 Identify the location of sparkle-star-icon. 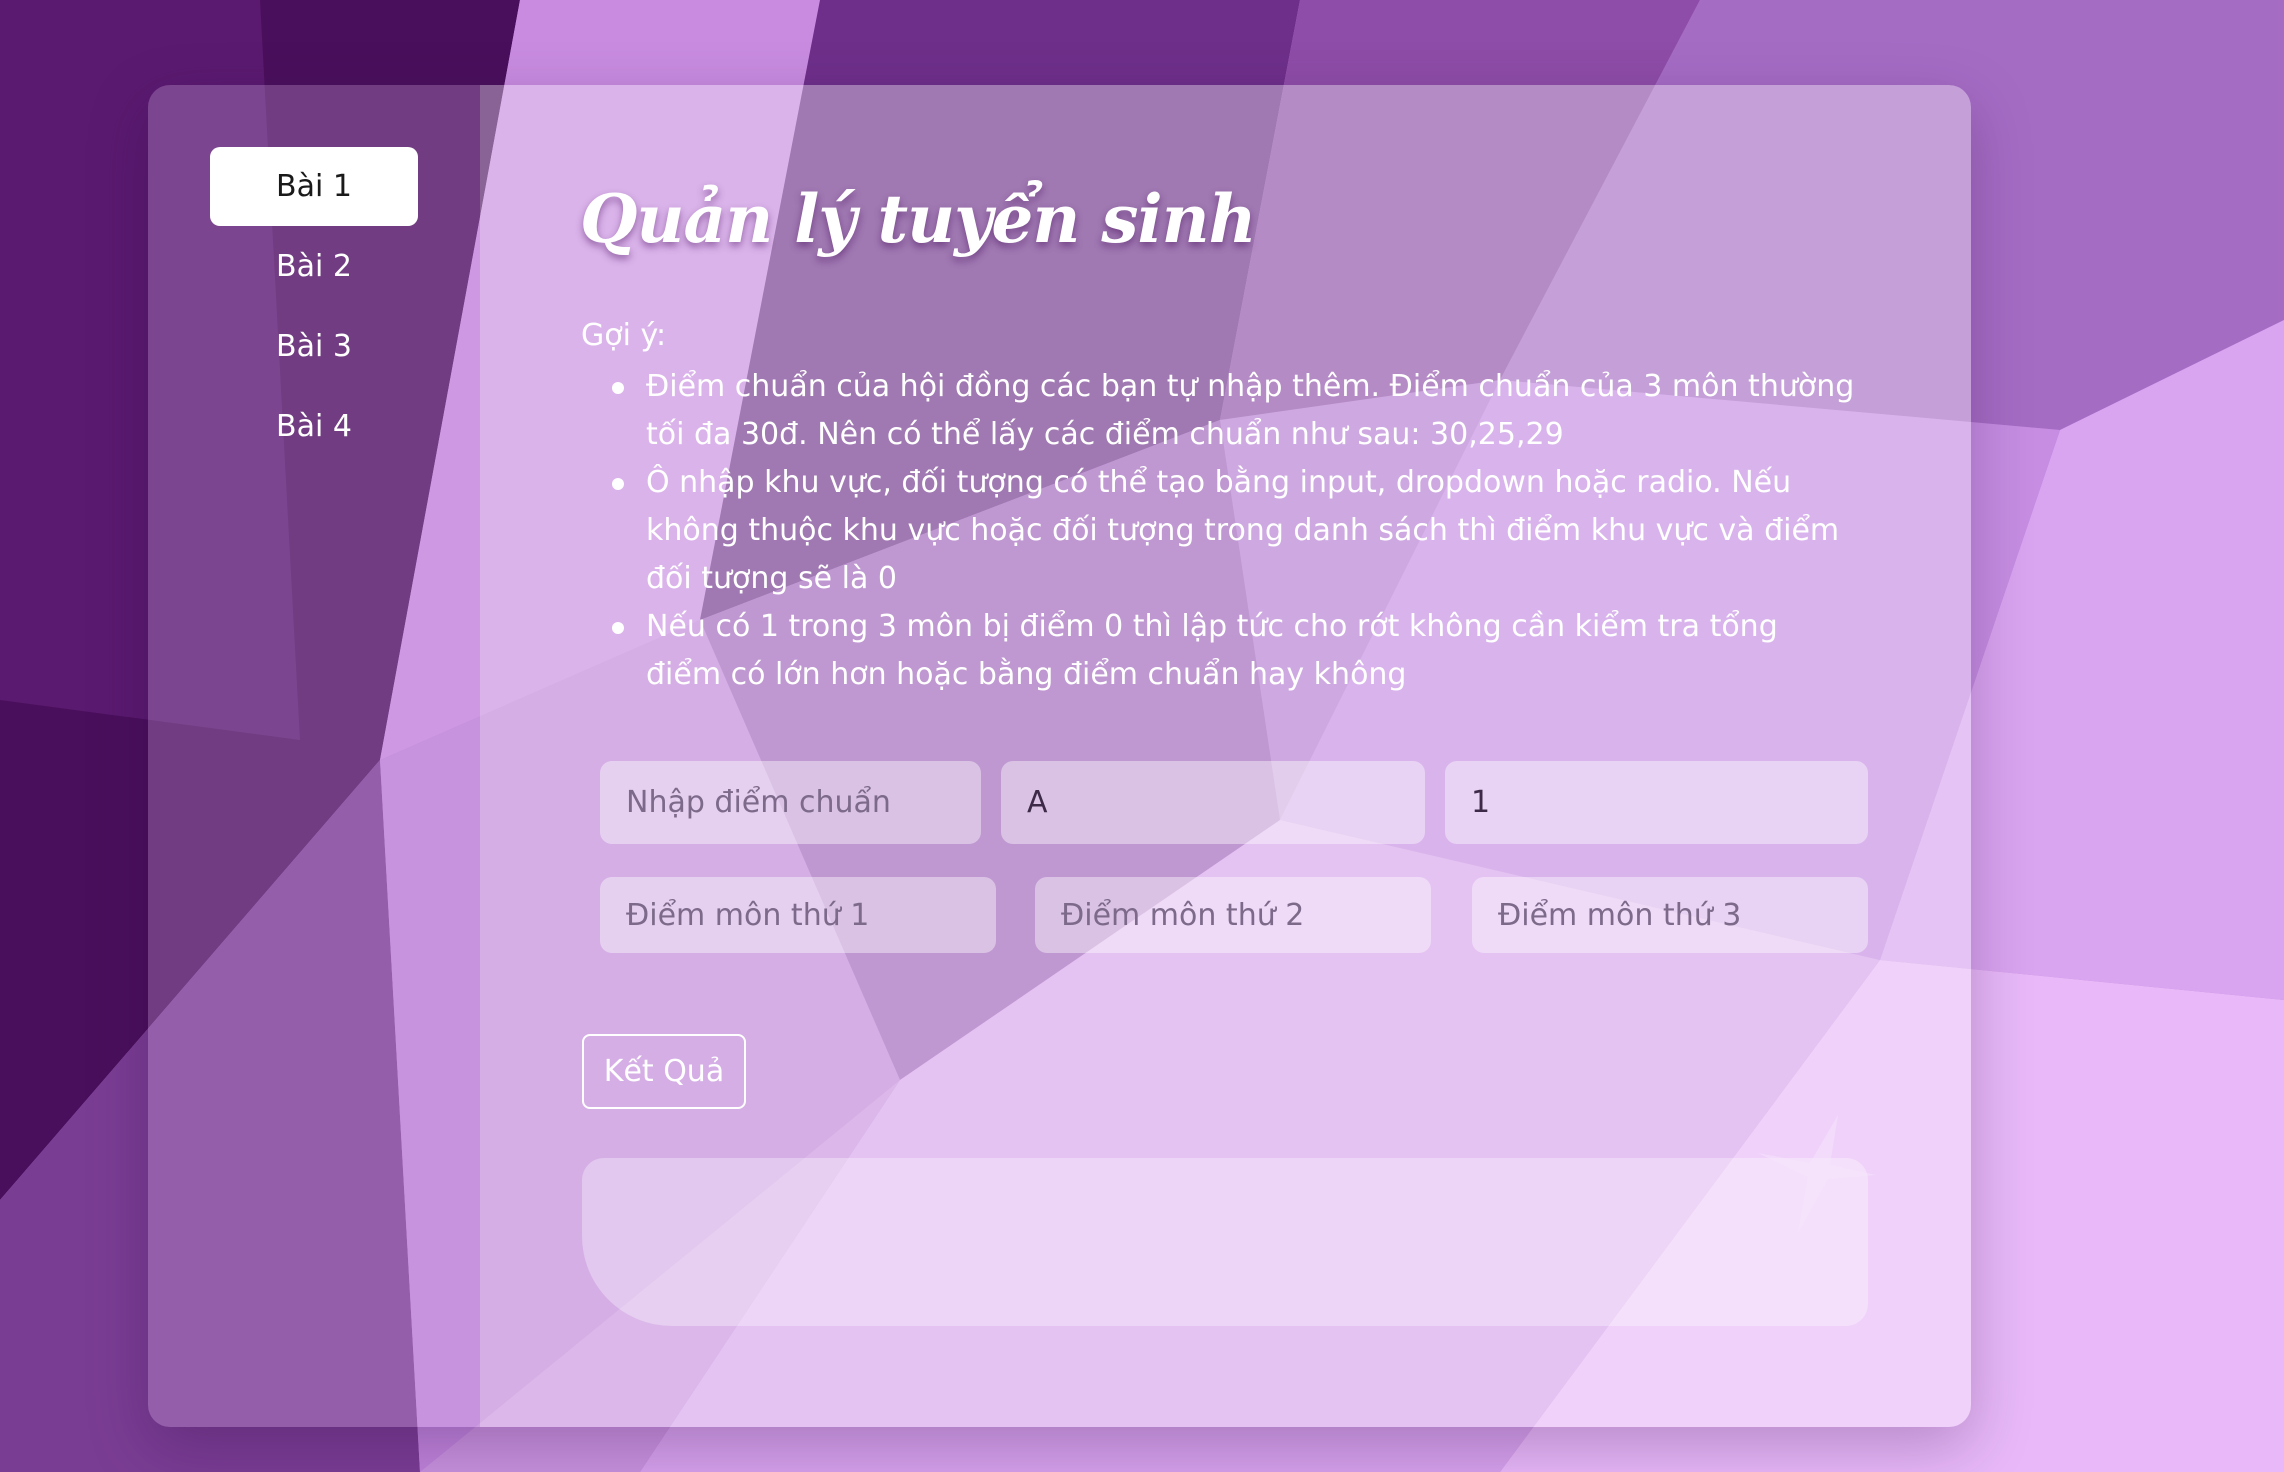
(1817, 1174).